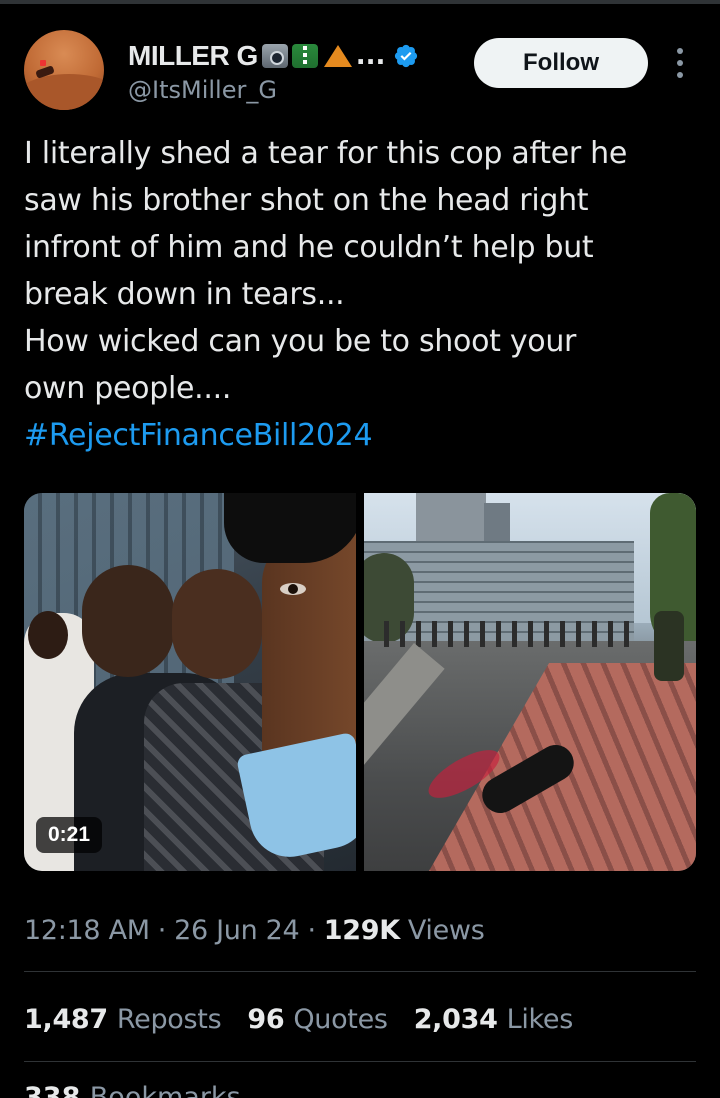  What do you see at coordinates (165, 1090) in the screenshot?
I see `bookmarks-label: Bookmarks` at bounding box center [165, 1090].